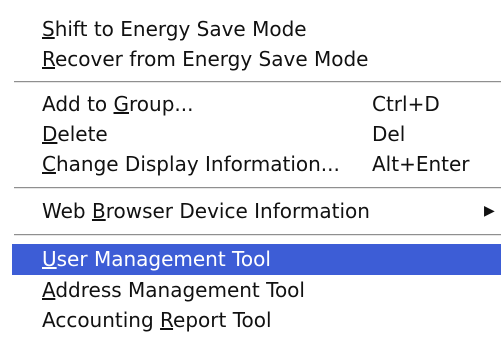  I want to click on menu-item-web-browser-device-information: Web Browser Device Information ▶, so click(250, 211).